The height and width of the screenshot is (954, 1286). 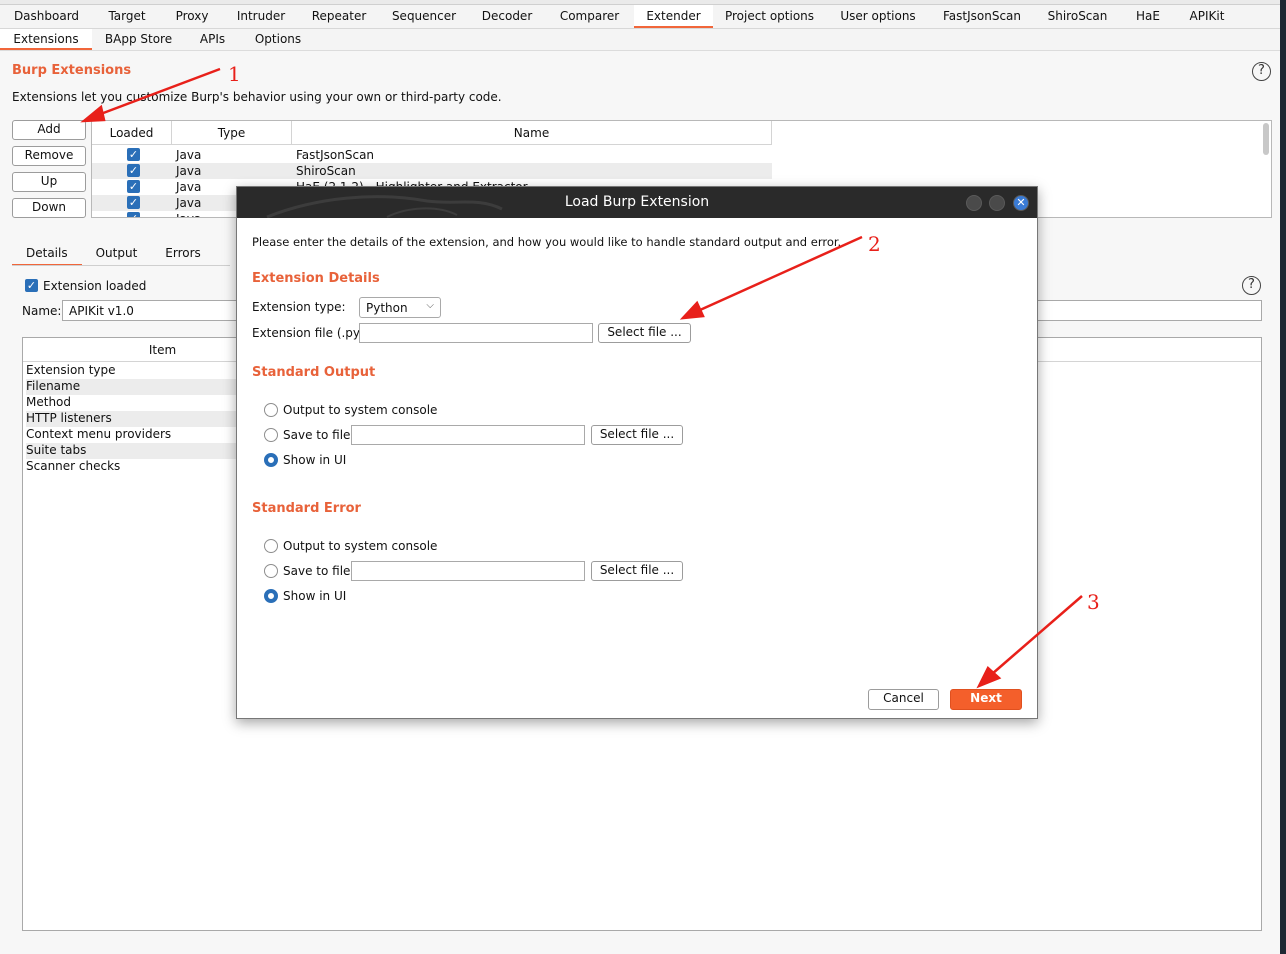 What do you see at coordinates (692, 310) in the screenshot?
I see `arrow-2-head-icon` at bounding box center [692, 310].